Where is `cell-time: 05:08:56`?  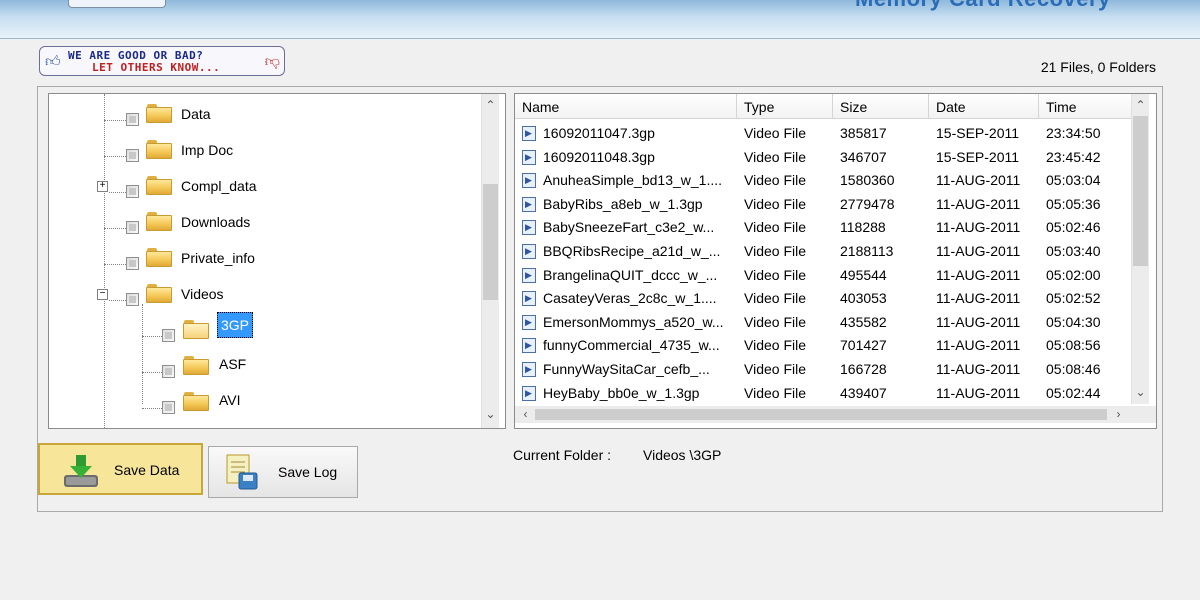
cell-time: 05:08:56 is located at coordinates (1073, 345).